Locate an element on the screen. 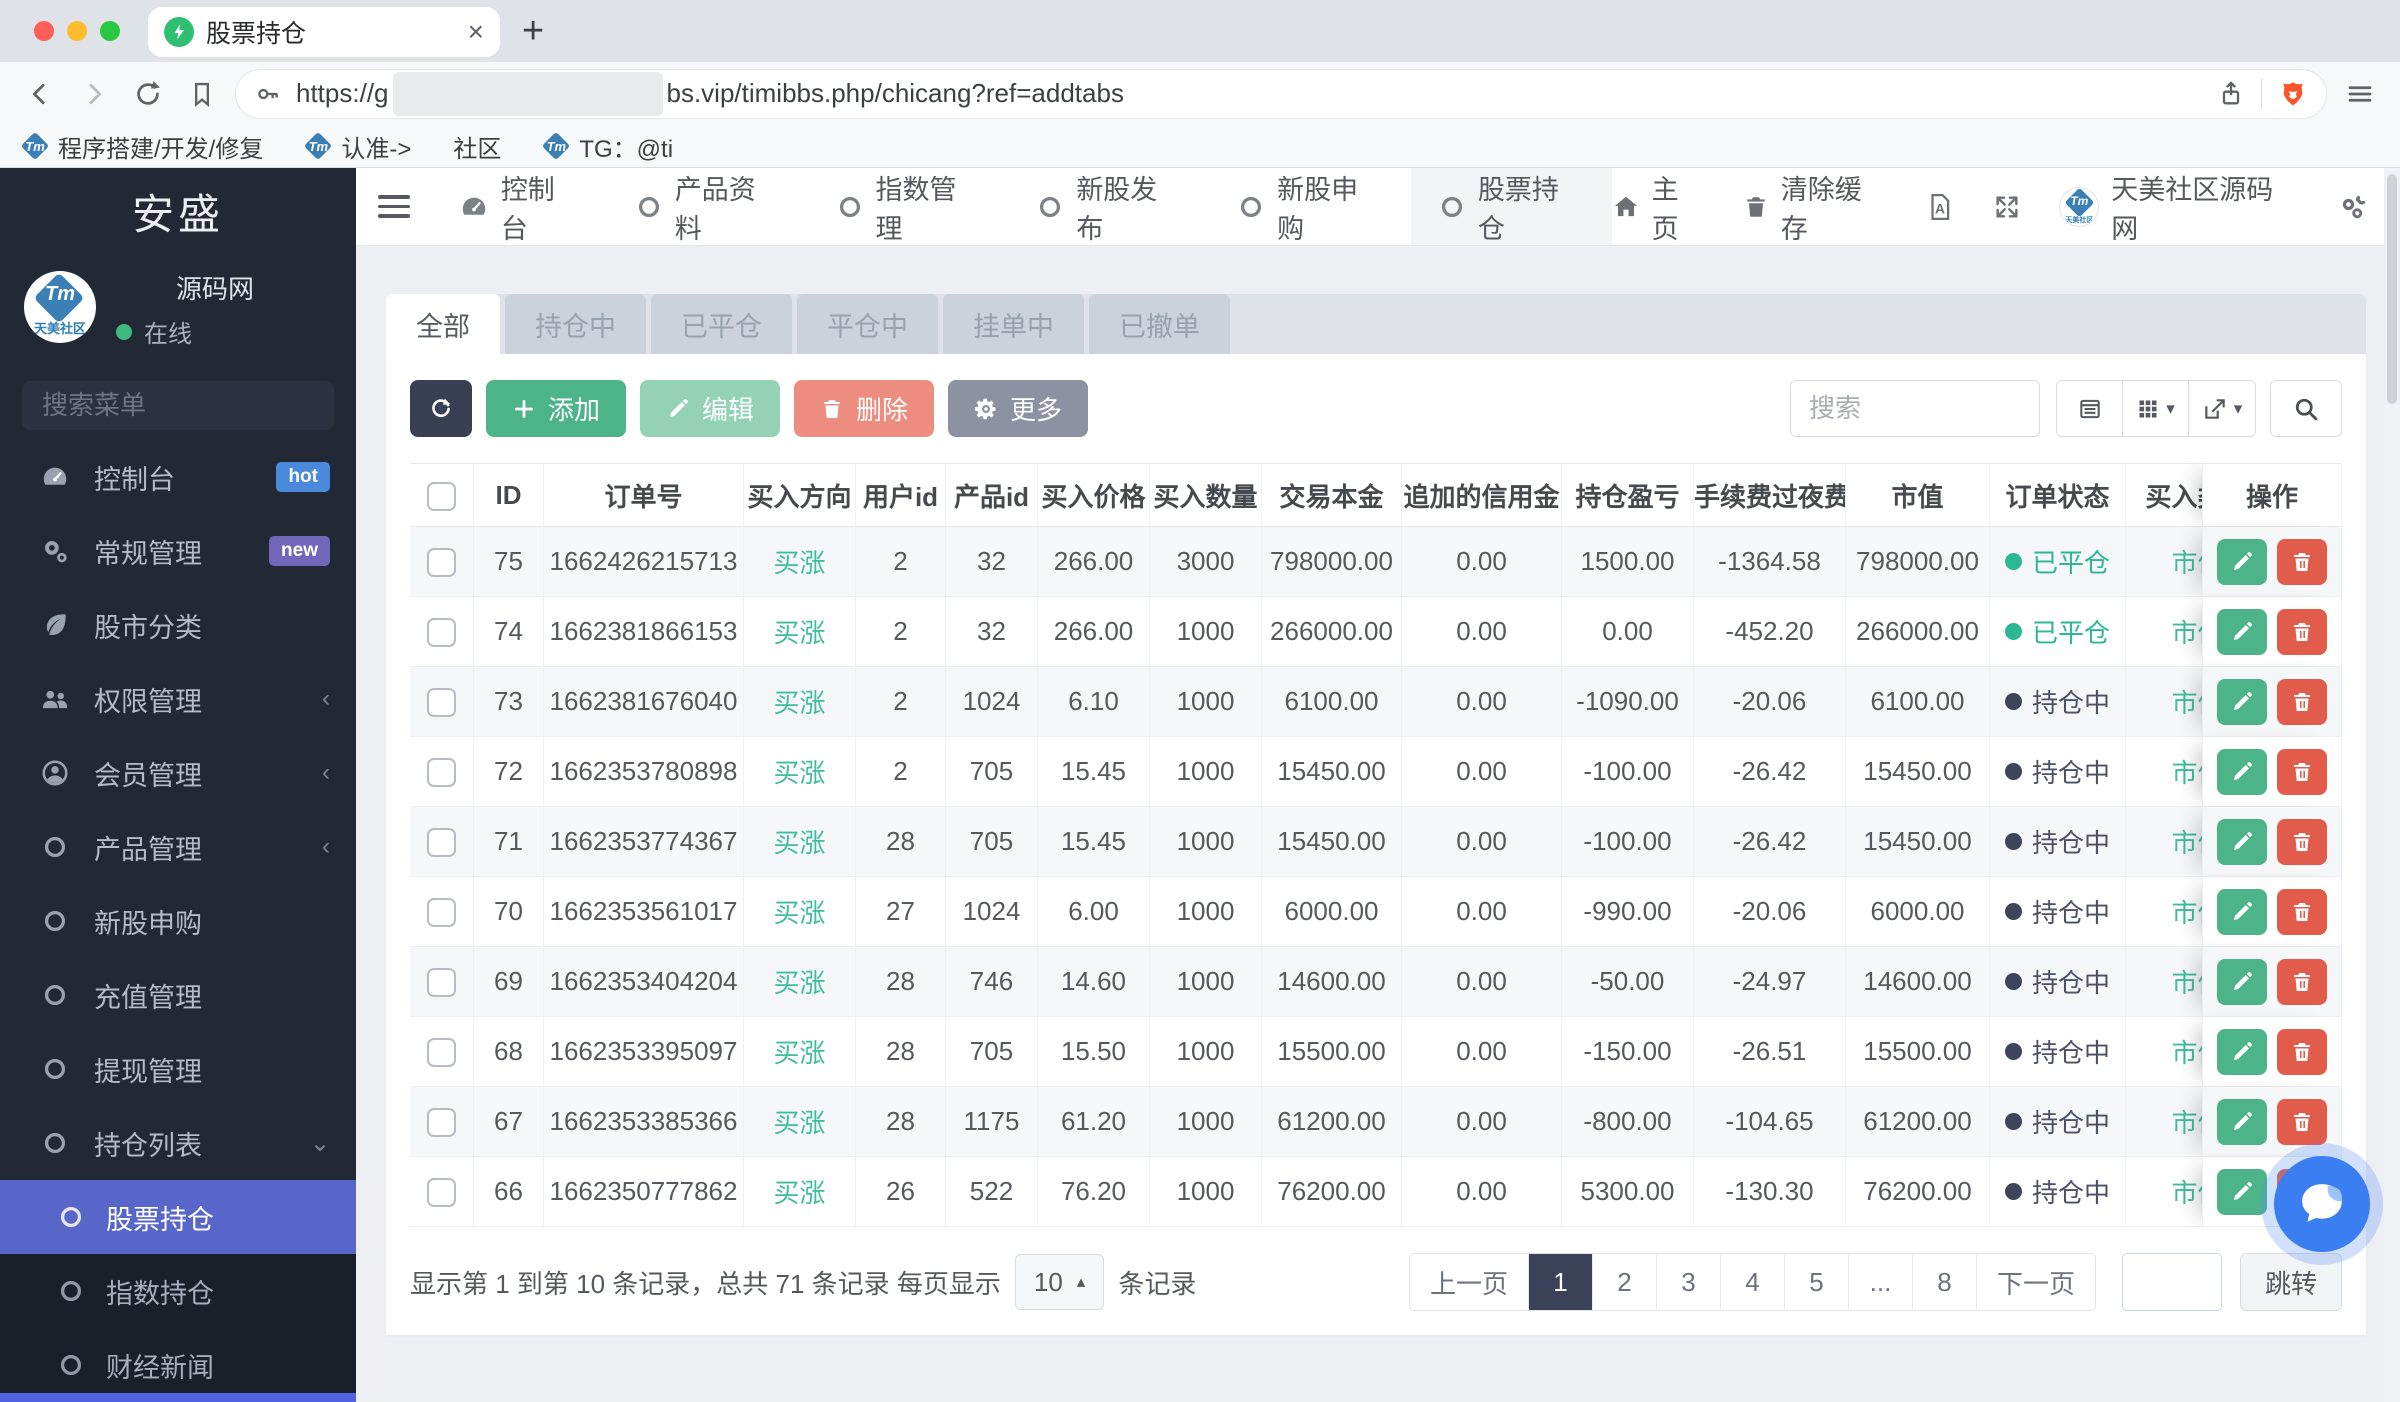 The height and width of the screenshot is (1402, 2400). status-tab-已平仓: 已平仓 is located at coordinates (721, 324).